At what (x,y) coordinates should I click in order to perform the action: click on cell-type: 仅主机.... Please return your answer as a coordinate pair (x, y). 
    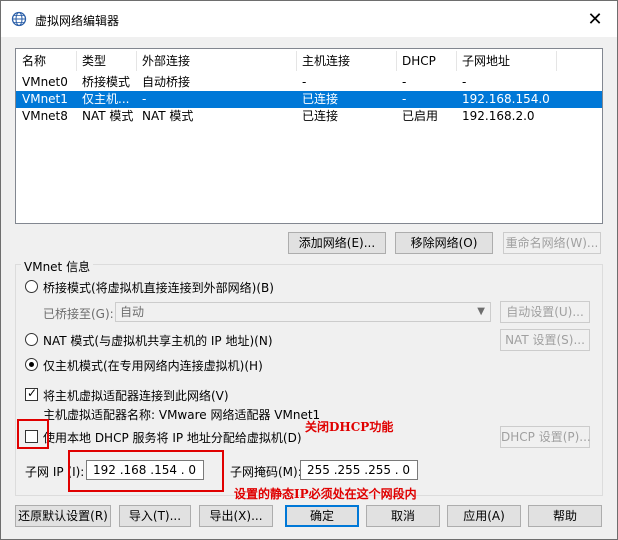
    Looking at the image, I should click on (106, 99).